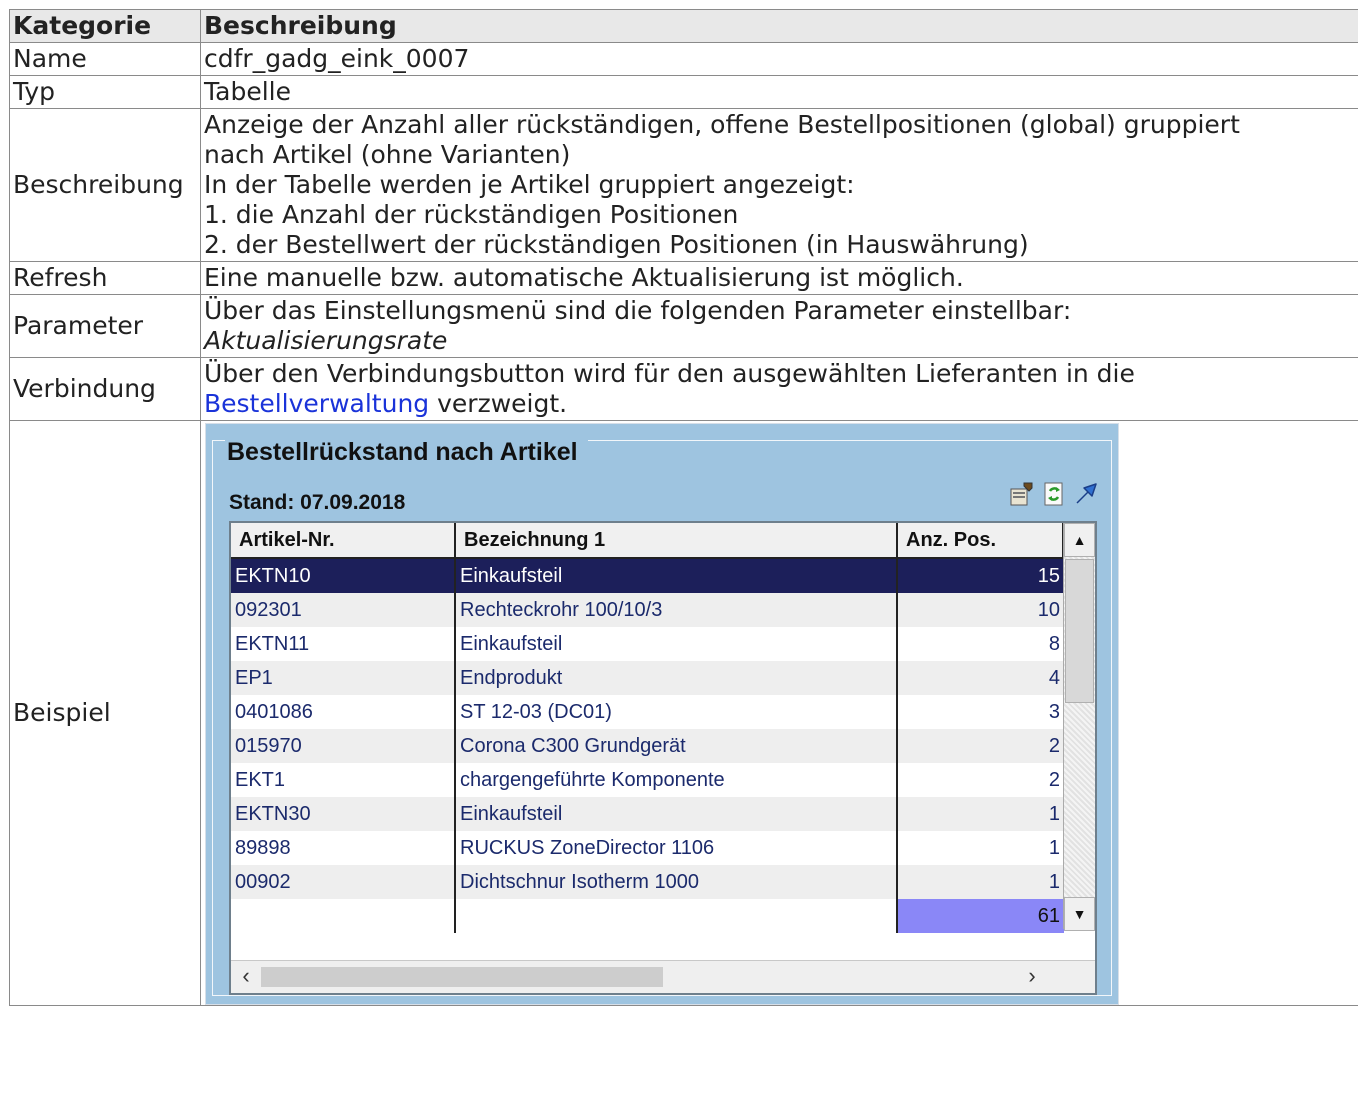 The width and height of the screenshot is (1358, 1102). Describe the element at coordinates (343, 882) in the screenshot. I see `artikel-nr: 00902` at that location.